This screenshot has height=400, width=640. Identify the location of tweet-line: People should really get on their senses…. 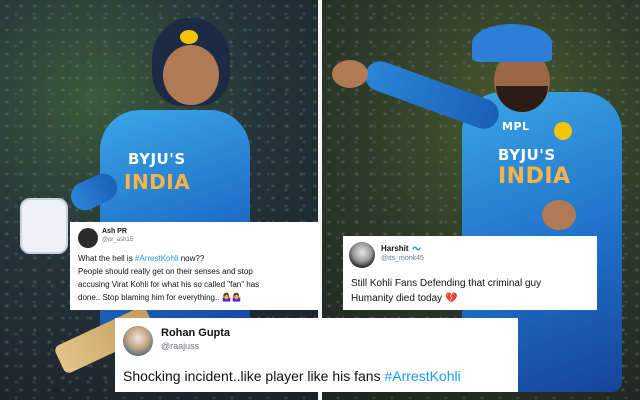
(165, 271).